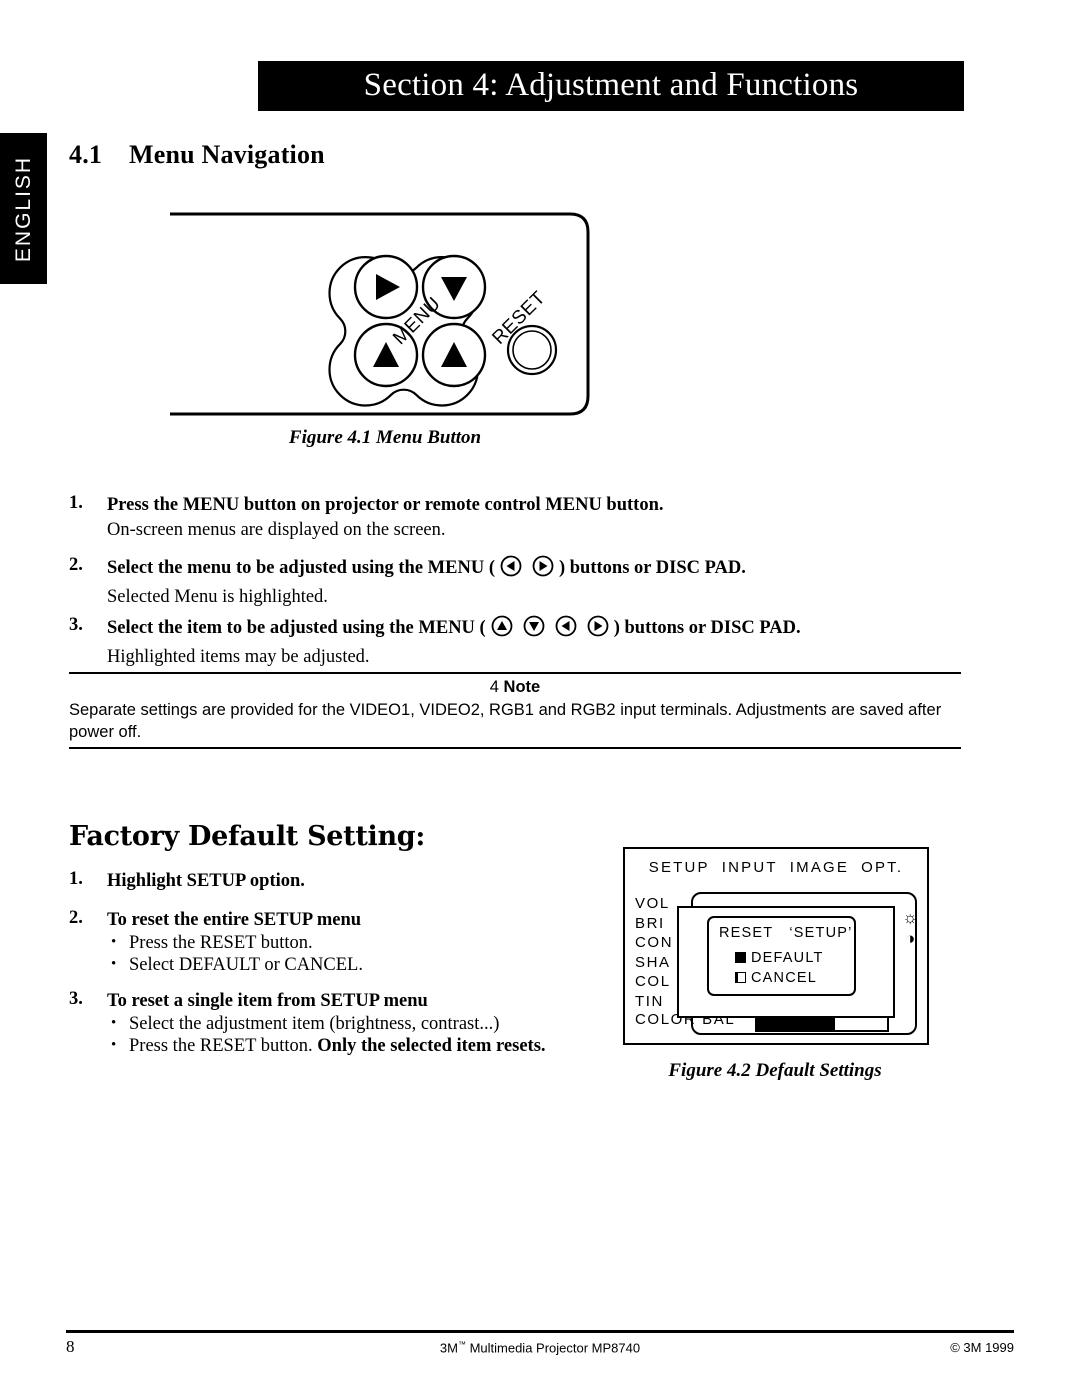  I want to click on step-2-number: 2., so click(76, 565).